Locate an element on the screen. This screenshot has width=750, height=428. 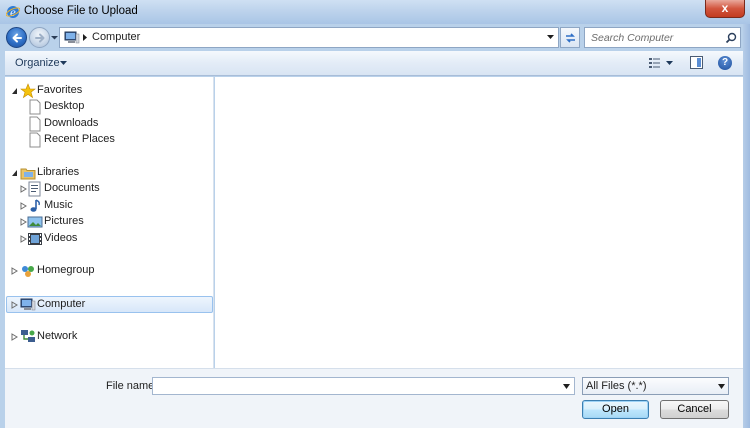
tree-item-videos: Videos is located at coordinates (112, 239).